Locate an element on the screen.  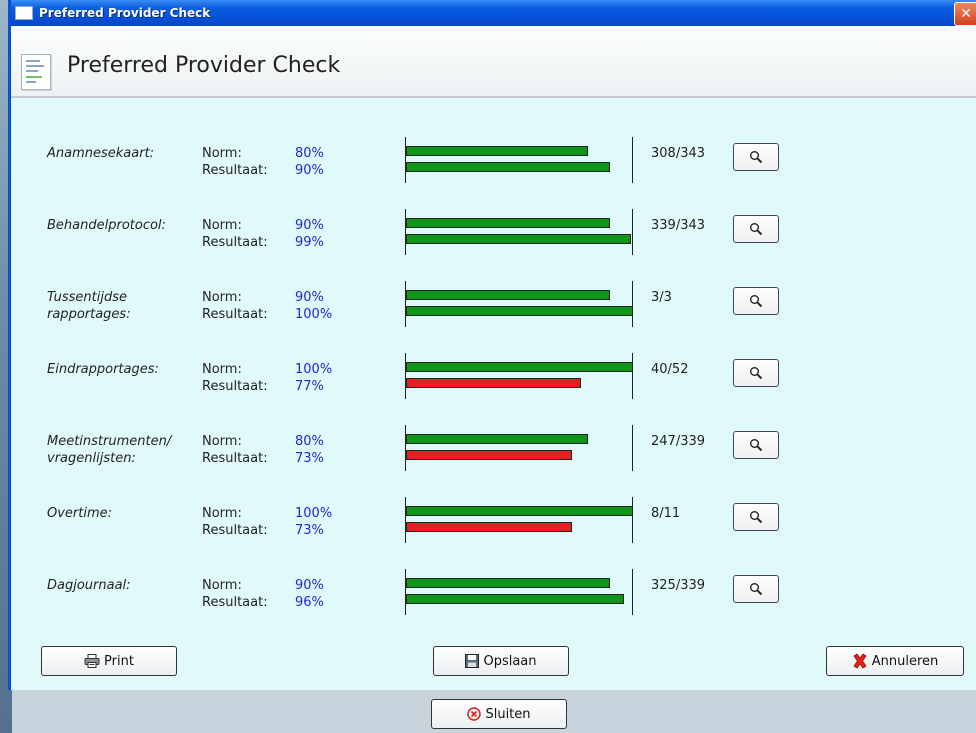
result-value: 77% is located at coordinates (309, 386).